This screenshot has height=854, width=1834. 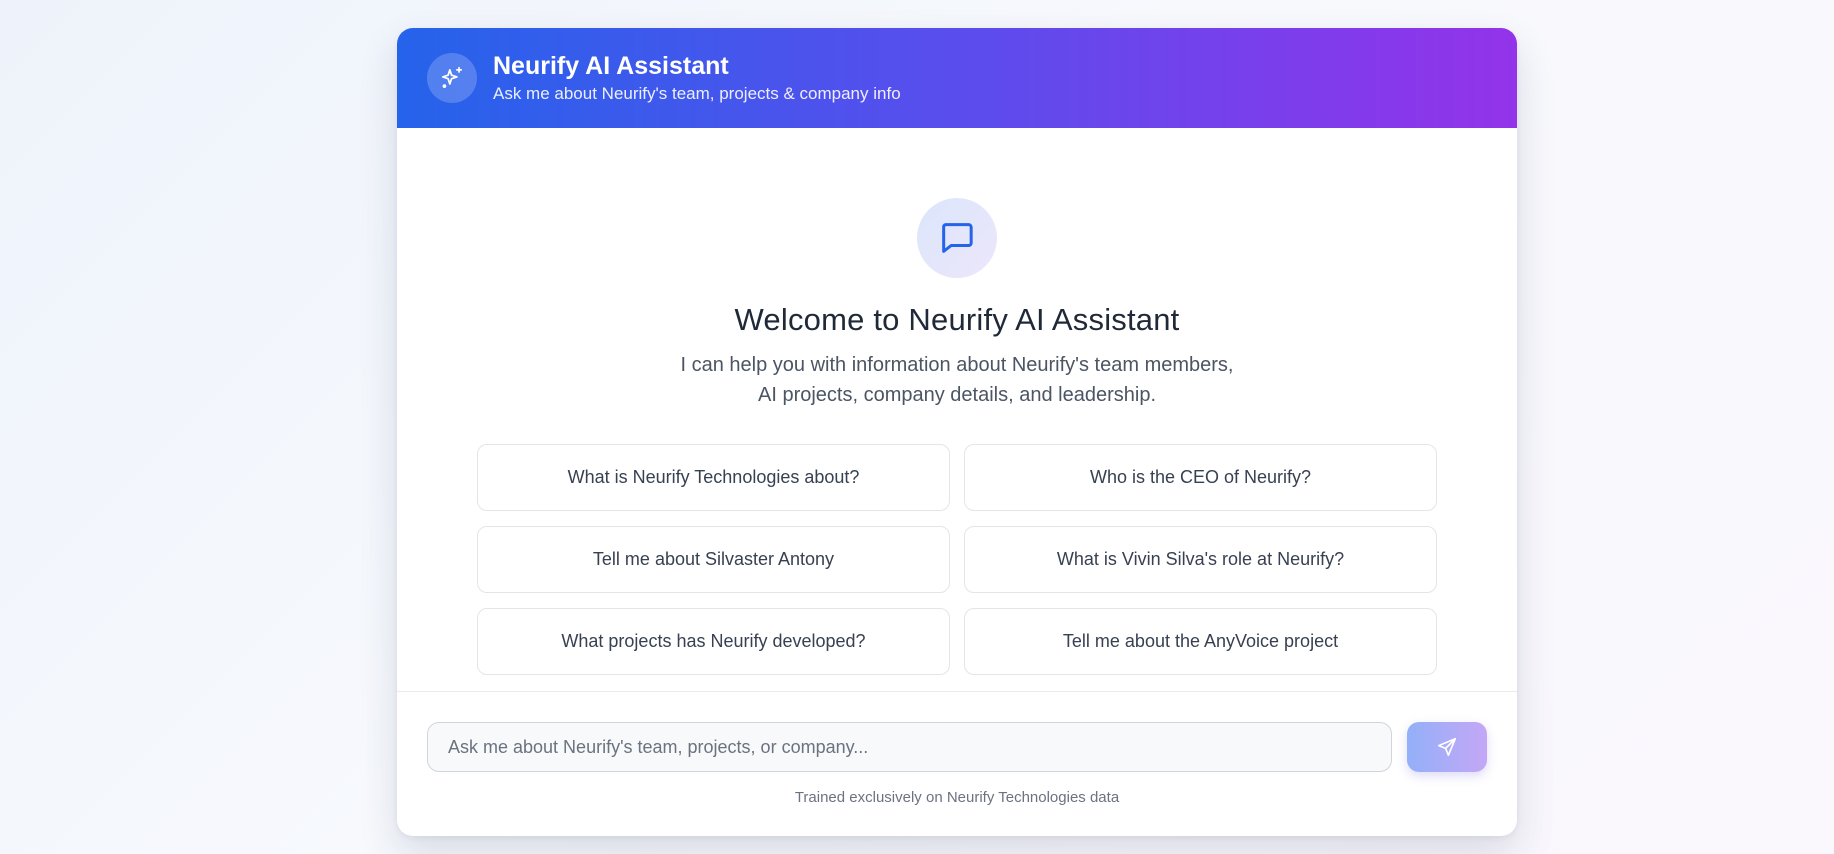 I want to click on send-button, so click(x=1447, y=747).